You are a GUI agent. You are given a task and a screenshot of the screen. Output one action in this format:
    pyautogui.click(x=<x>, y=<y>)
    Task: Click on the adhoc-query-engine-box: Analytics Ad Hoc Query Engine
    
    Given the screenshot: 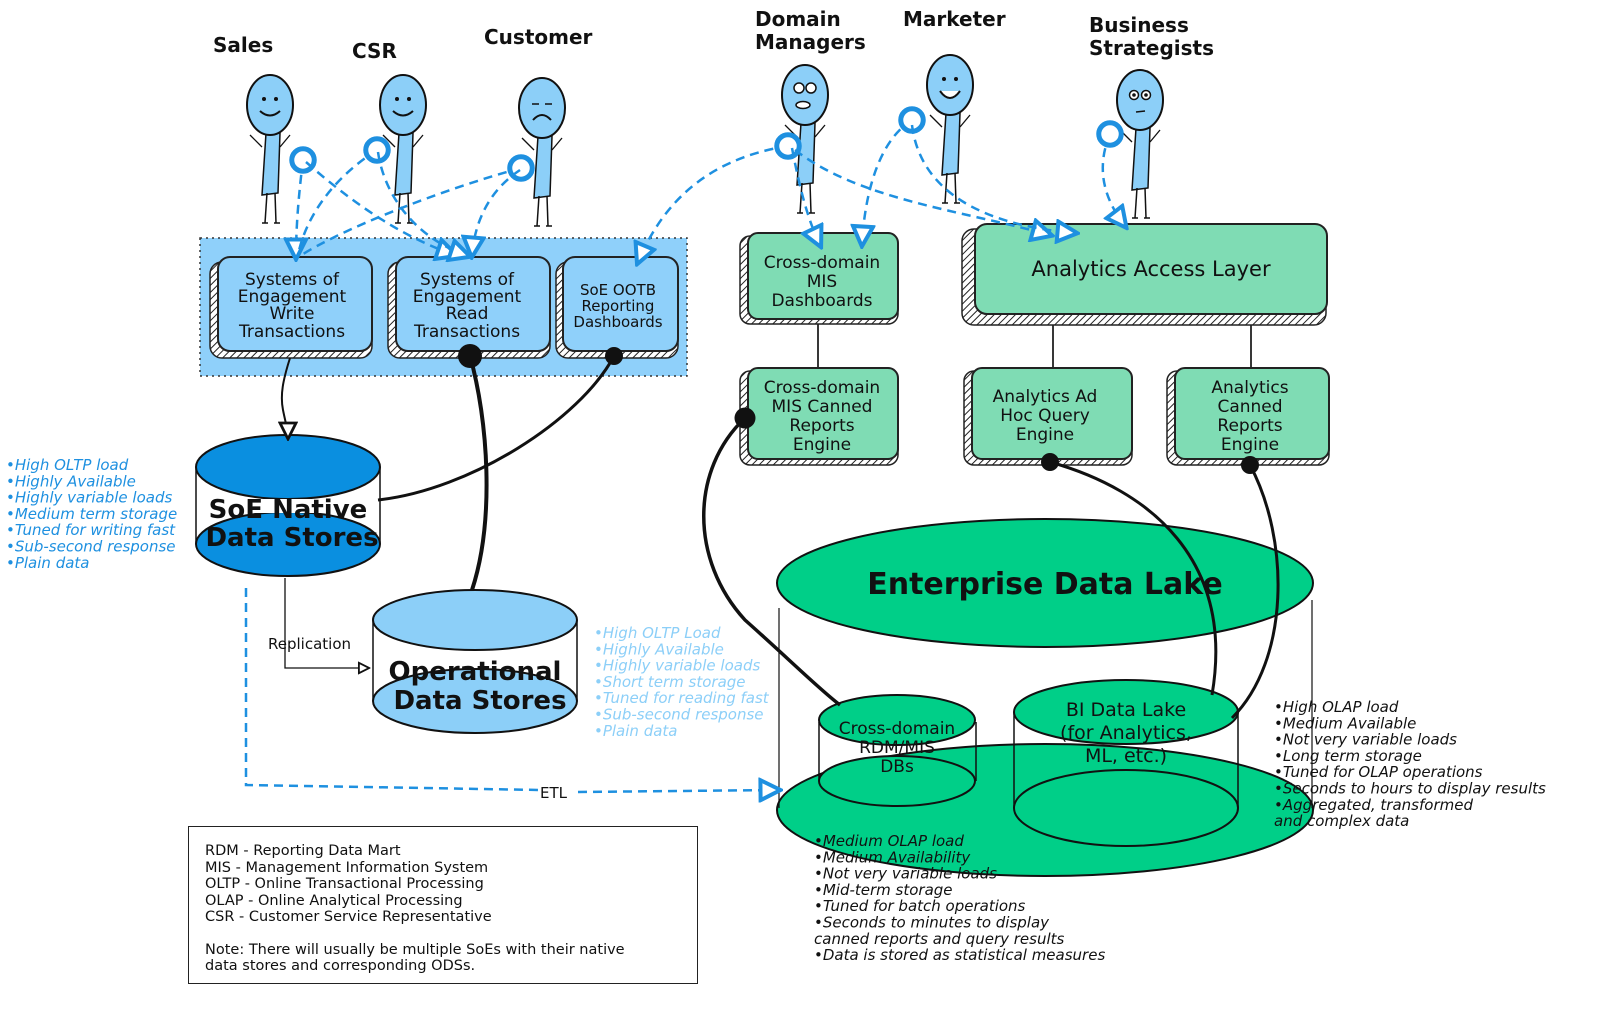 What is the action you would take?
    pyautogui.click(x=1048, y=416)
    